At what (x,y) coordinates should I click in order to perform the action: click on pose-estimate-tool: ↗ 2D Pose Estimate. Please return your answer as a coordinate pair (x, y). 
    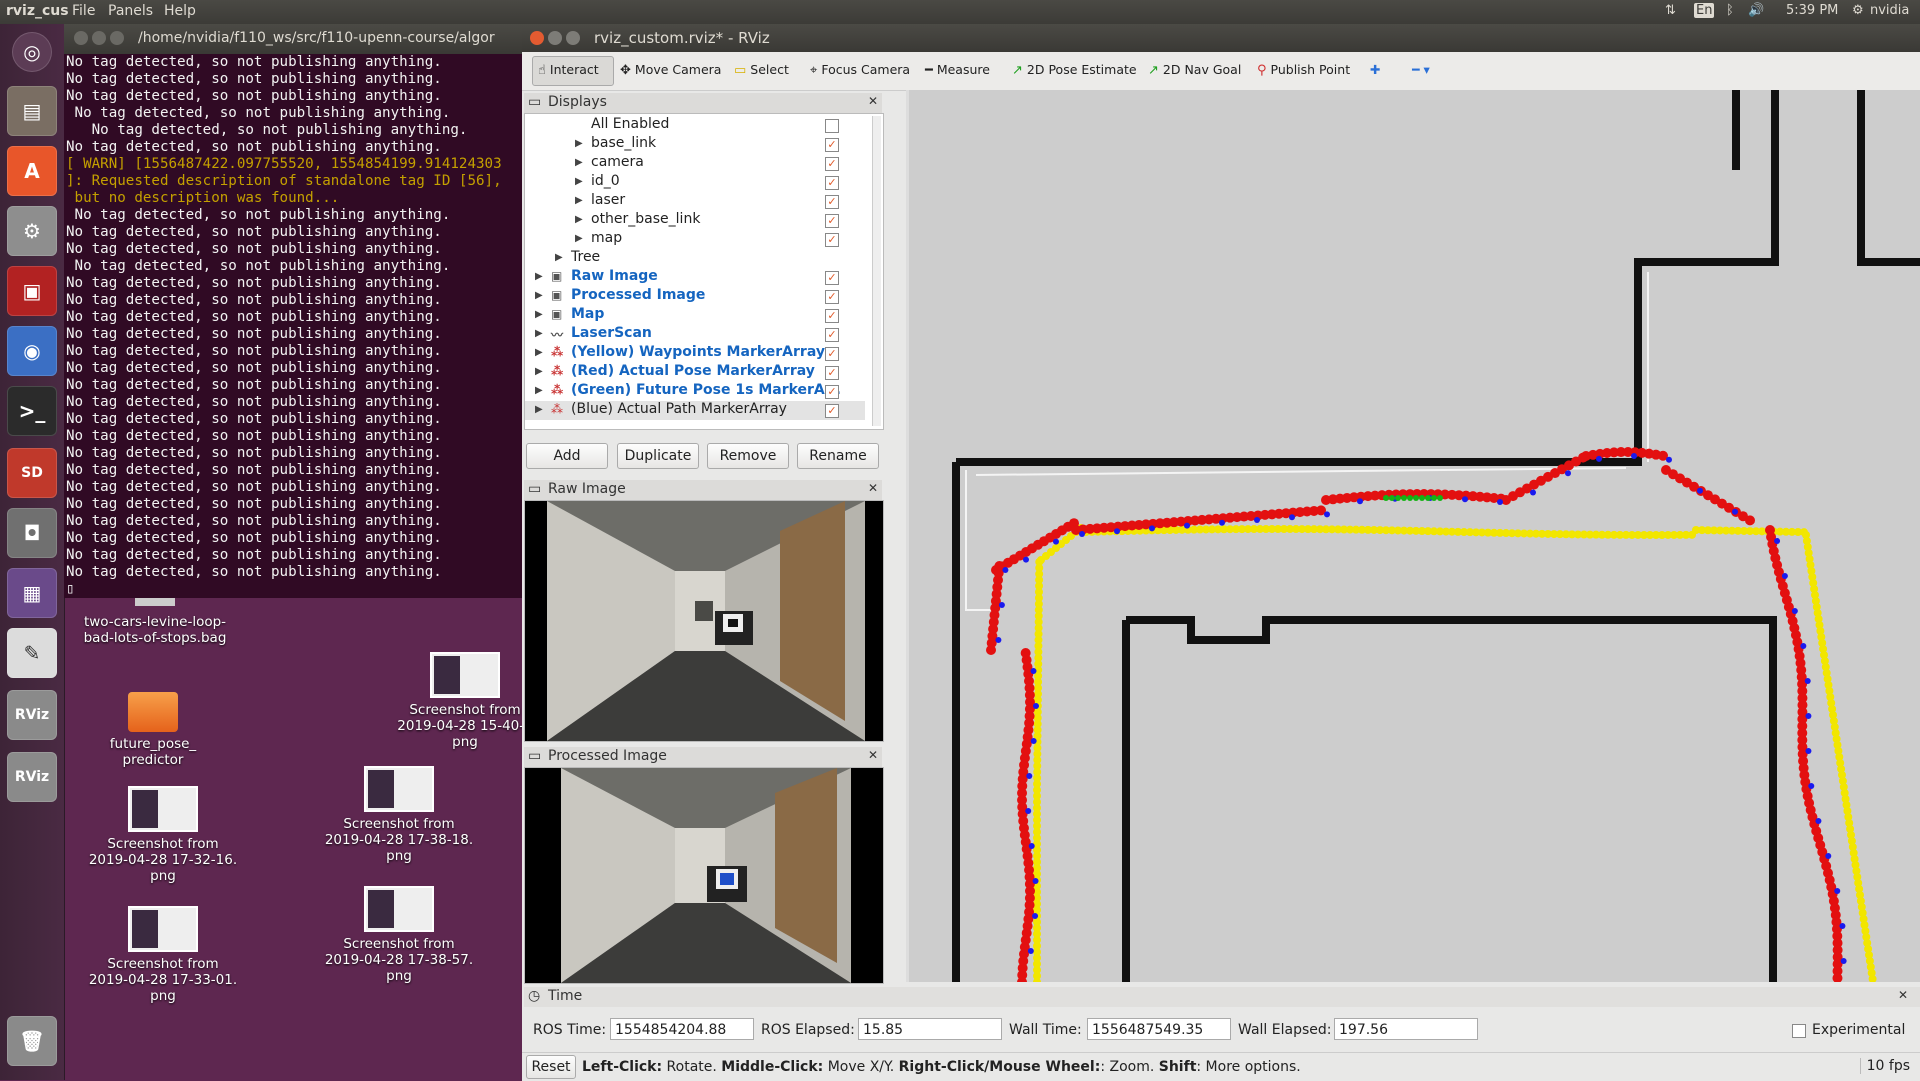
    Looking at the image, I should click on (1074, 70).